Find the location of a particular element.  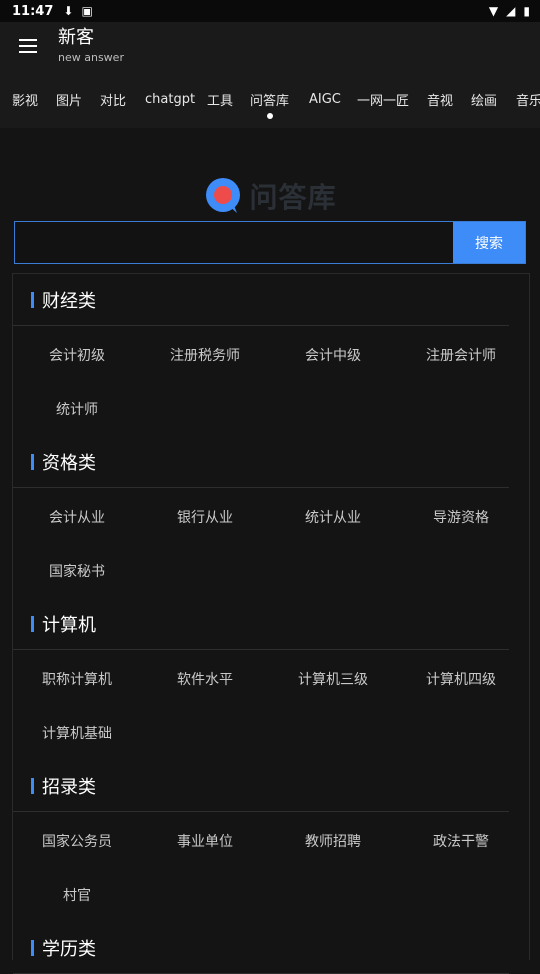

category-item: 职称计算机 is located at coordinates (77, 679).